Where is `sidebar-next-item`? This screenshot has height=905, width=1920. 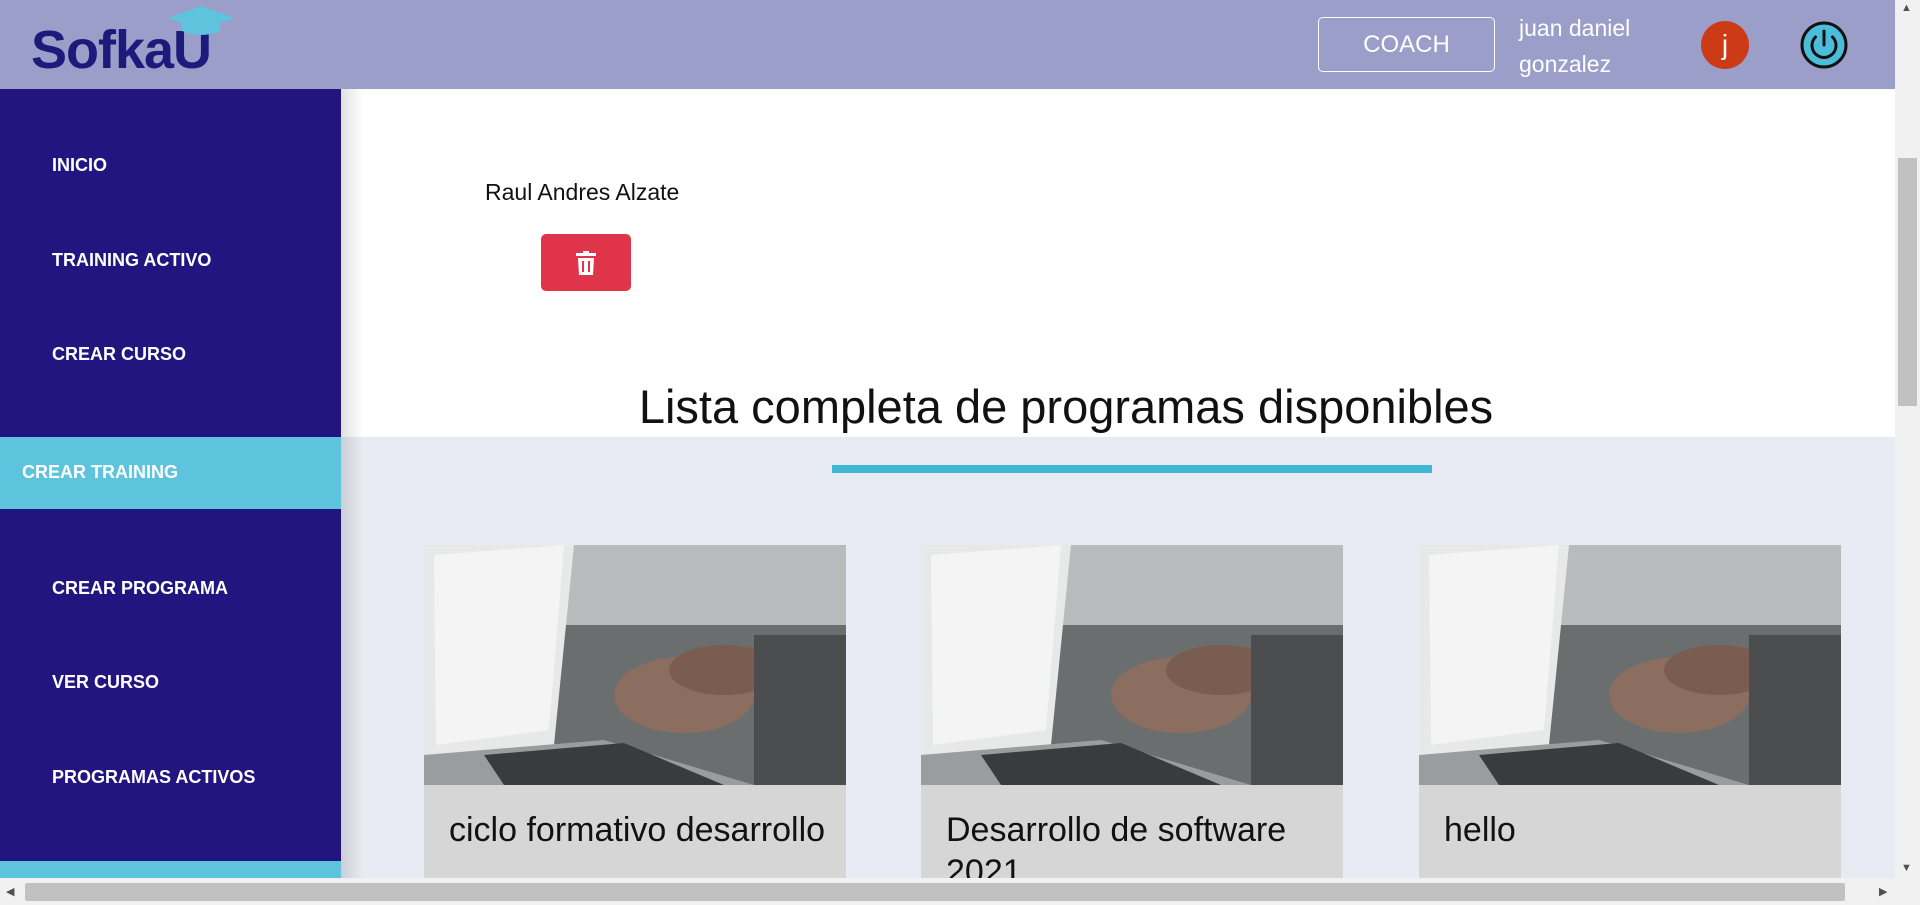
sidebar-next-item is located at coordinates (170, 869).